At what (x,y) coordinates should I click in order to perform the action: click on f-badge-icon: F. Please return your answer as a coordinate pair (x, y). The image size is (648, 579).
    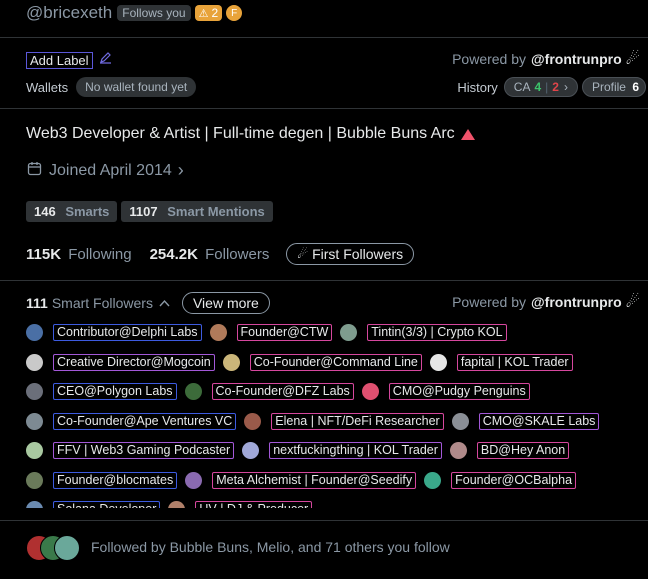
    Looking at the image, I should click on (234, 13).